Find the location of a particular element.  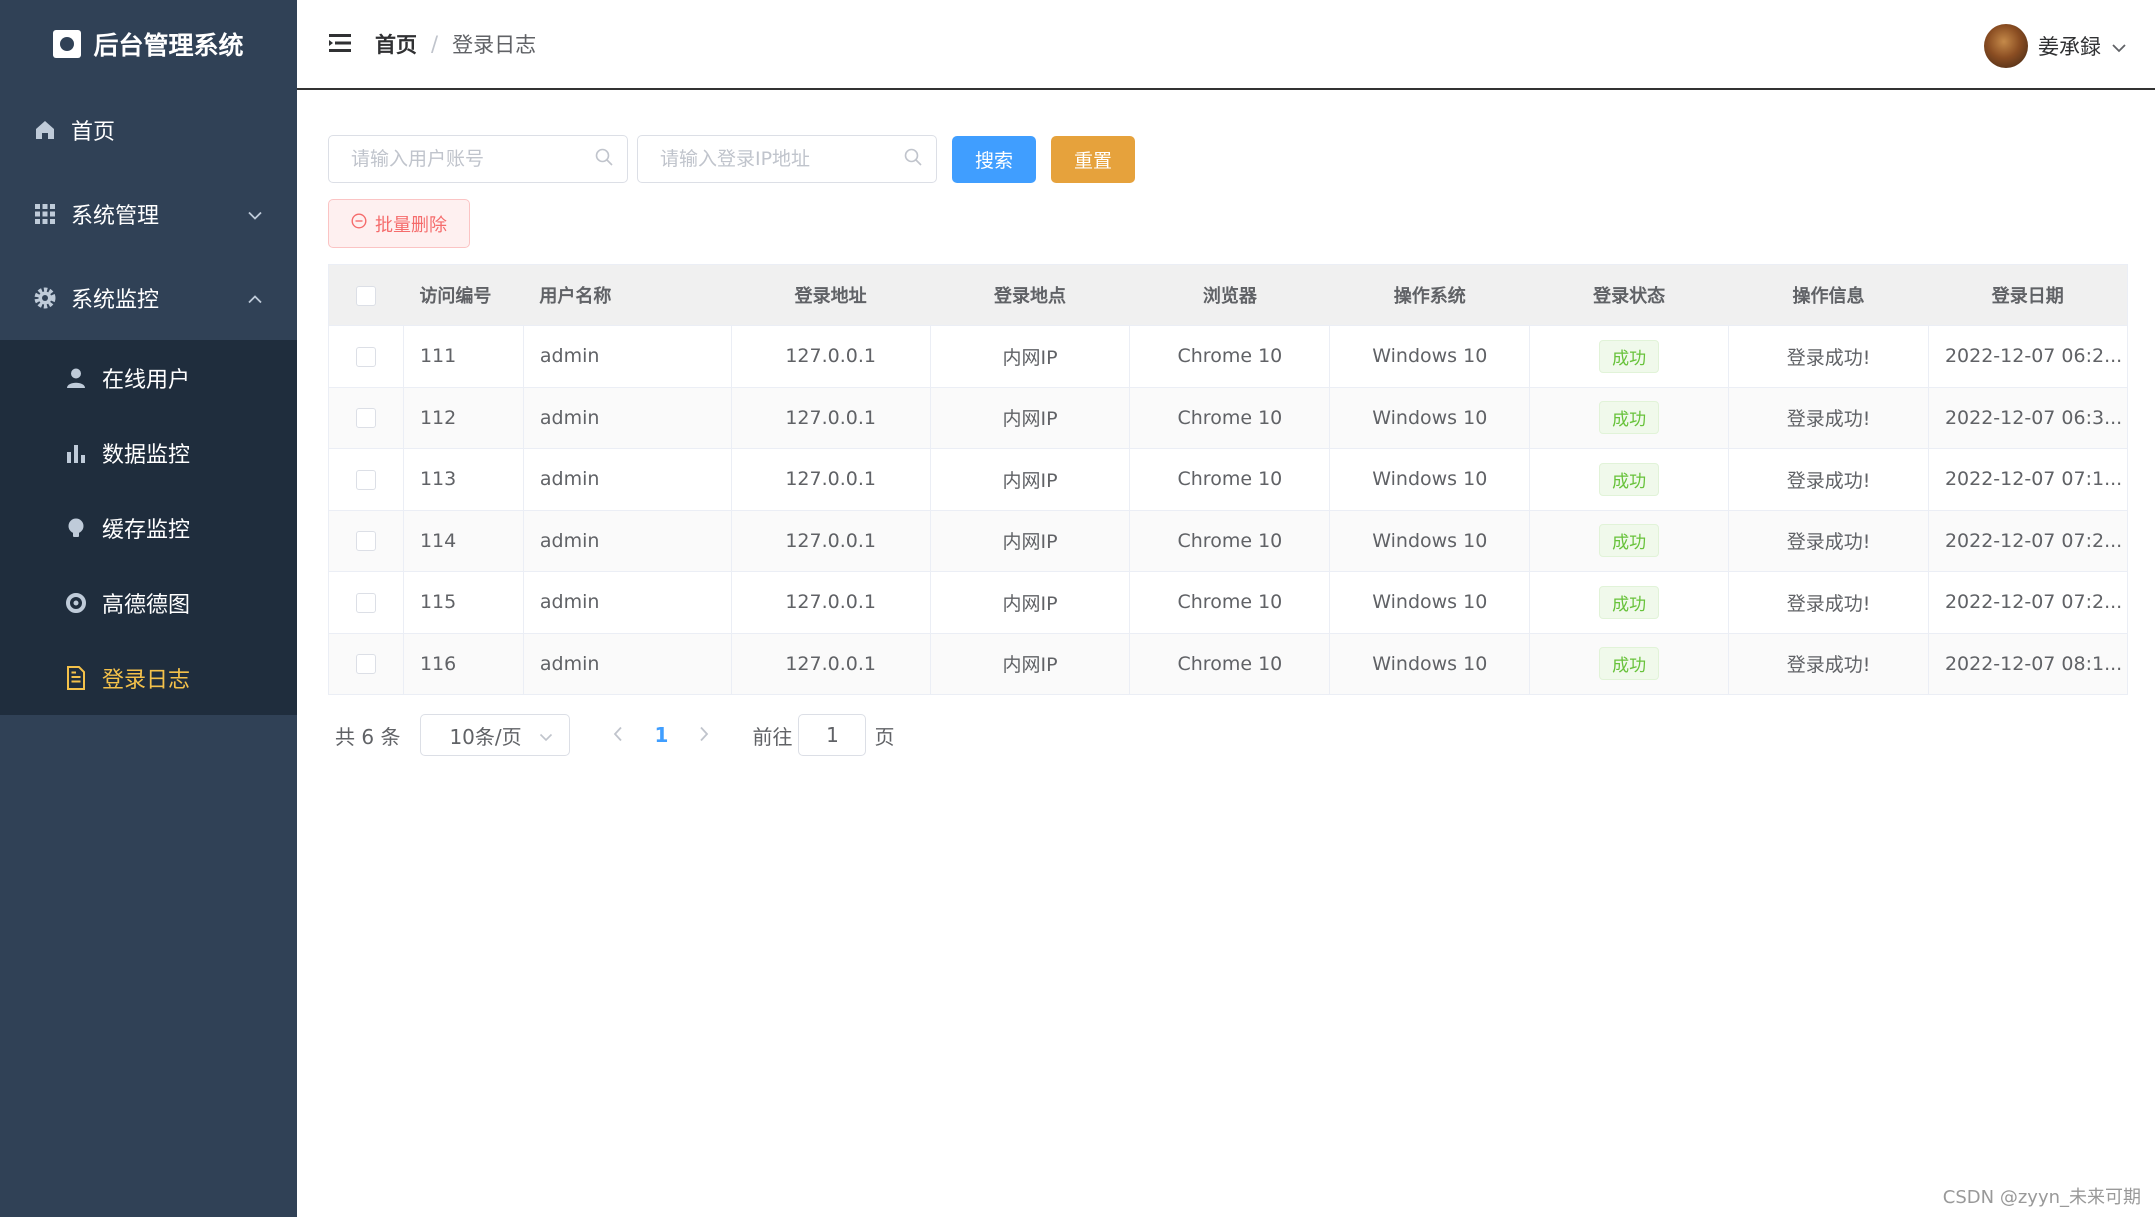

sidebar-item-system-monitor: 系统监控 is located at coordinates (148, 298).